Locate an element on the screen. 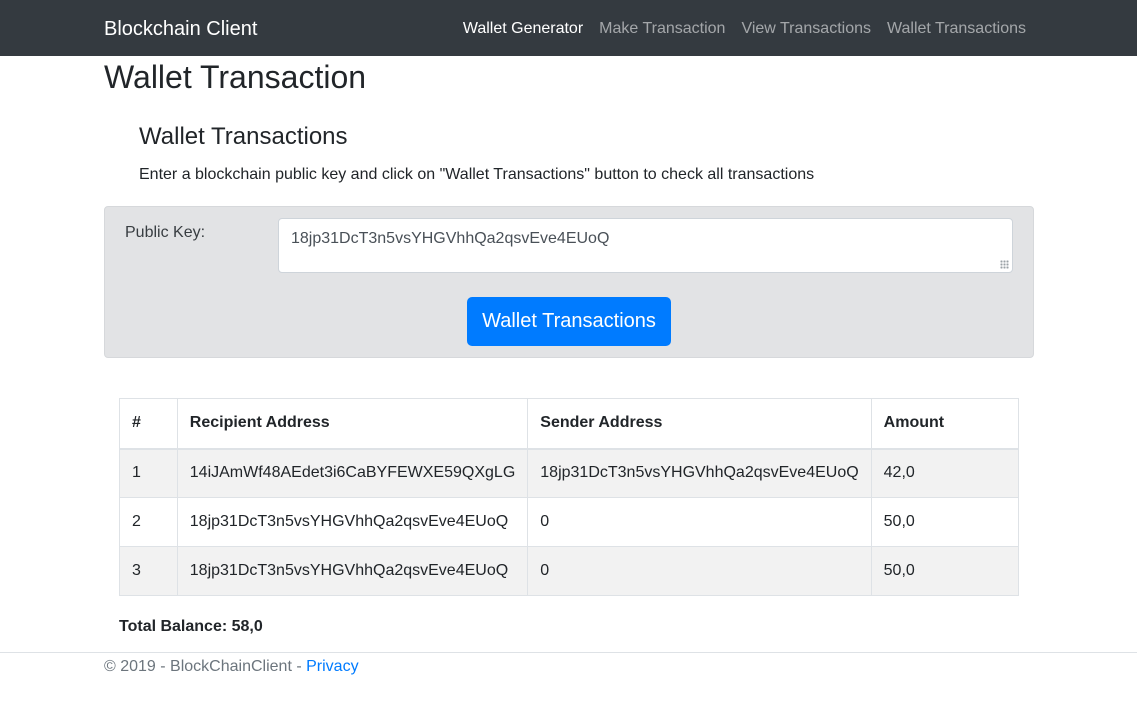 This screenshot has width=1137, height=724. nav-link-wallet-transactions: Wallet Transactions is located at coordinates (956, 29).